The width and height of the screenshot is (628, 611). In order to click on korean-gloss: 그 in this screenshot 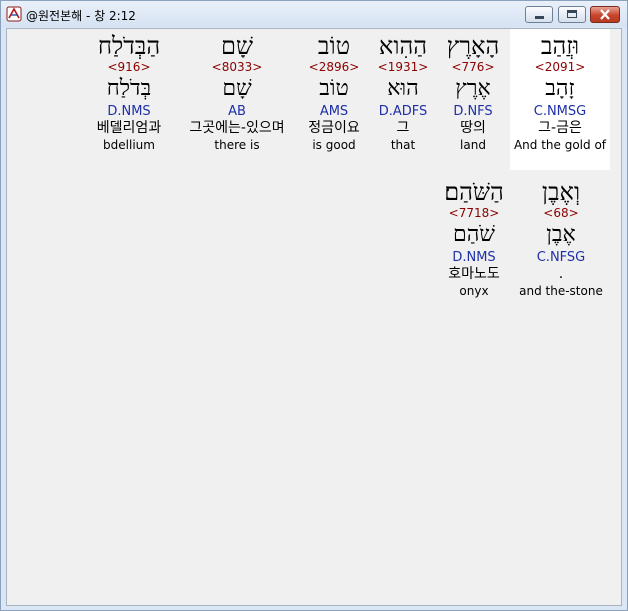, I will do `click(403, 128)`.